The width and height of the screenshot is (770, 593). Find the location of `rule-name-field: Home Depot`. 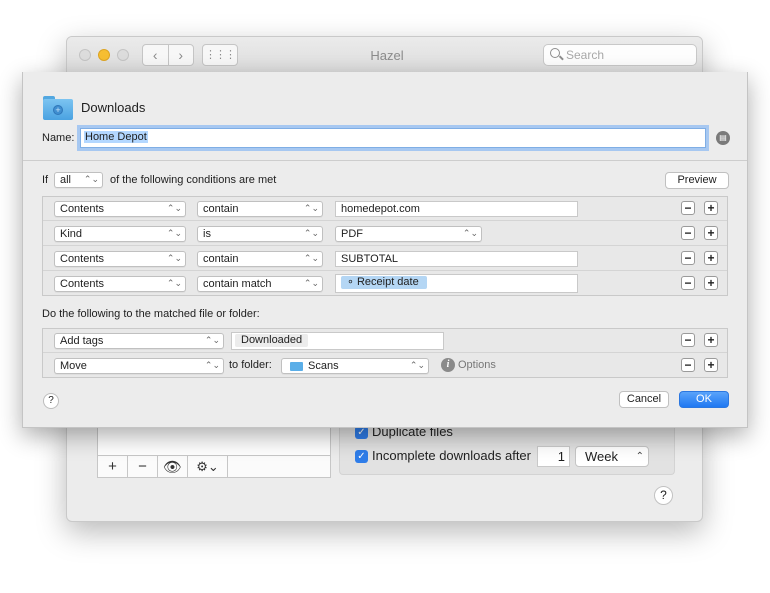

rule-name-field: Home Depot is located at coordinates (393, 138).